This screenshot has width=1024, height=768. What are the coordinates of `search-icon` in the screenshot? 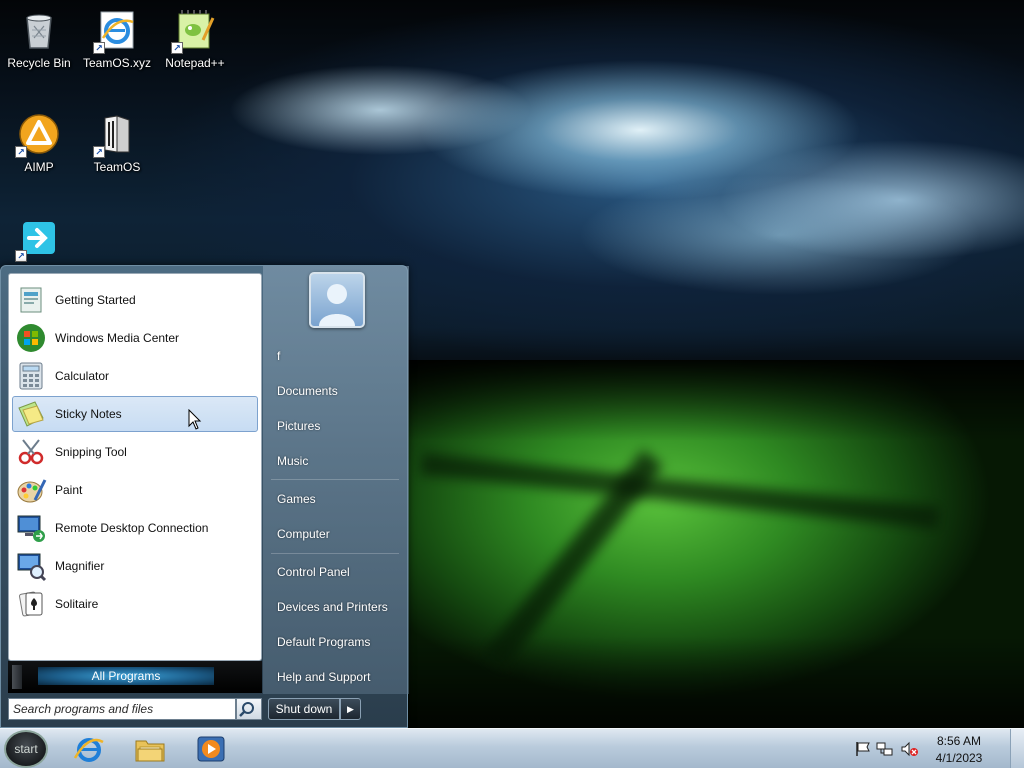 It's located at (246, 709).